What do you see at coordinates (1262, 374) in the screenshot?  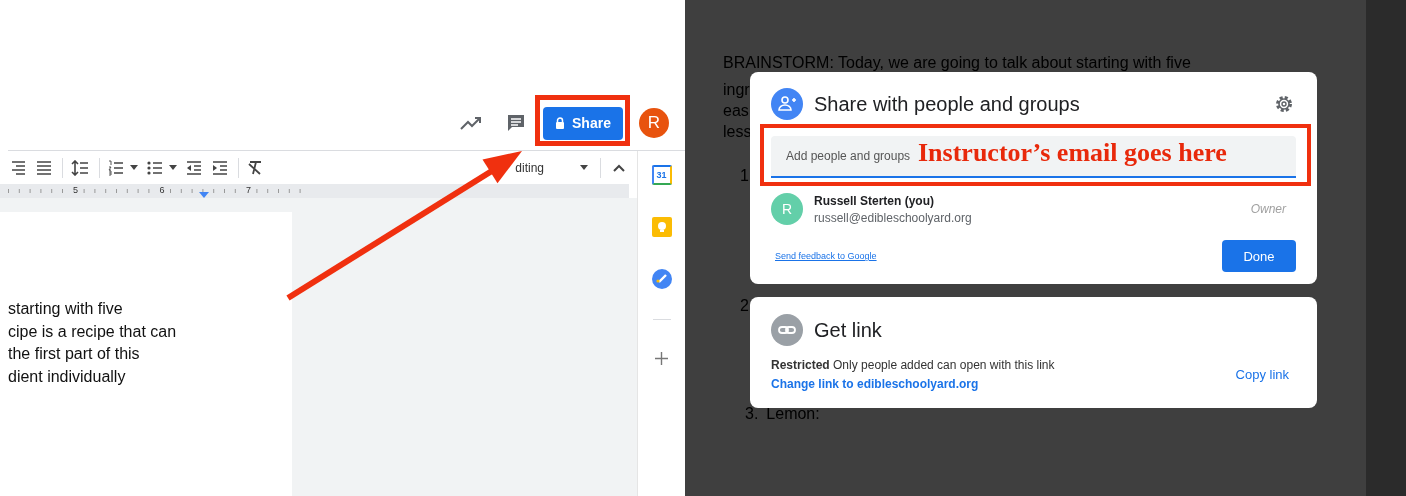 I see `copy-link-button: Copy link` at bounding box center [1262, 374].